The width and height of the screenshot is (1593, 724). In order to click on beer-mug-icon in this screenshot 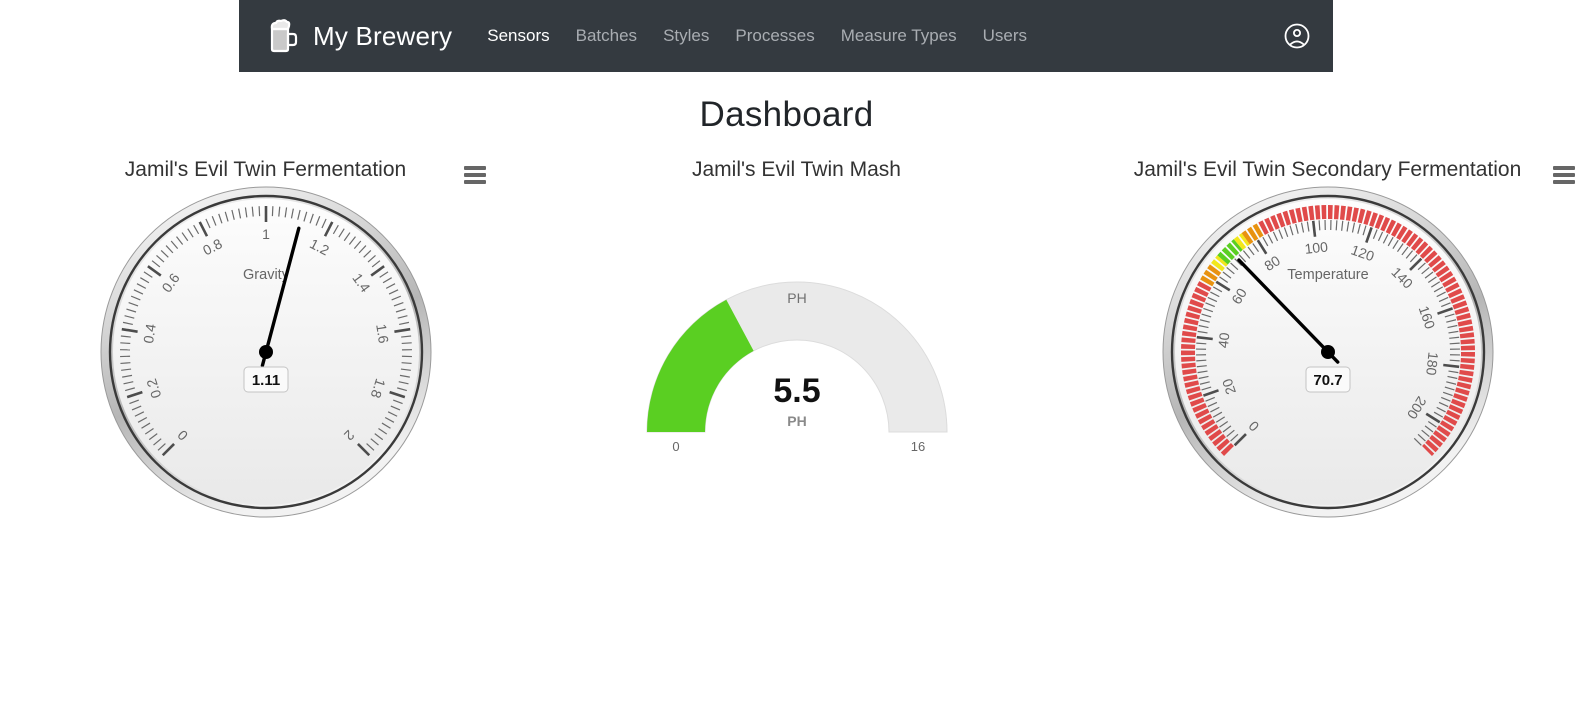, I will do `click(283, 36)`.